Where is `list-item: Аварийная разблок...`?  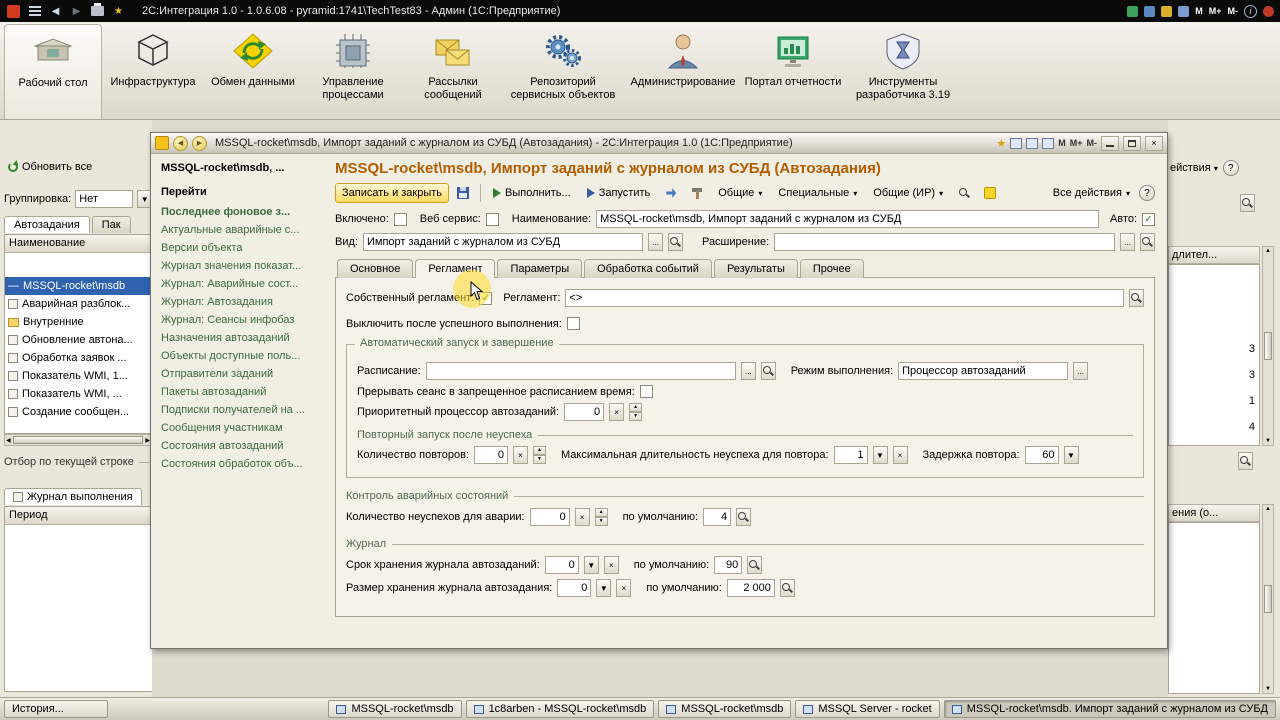 list-item: Аварийная разблок... is located at coordinates (78, 304).